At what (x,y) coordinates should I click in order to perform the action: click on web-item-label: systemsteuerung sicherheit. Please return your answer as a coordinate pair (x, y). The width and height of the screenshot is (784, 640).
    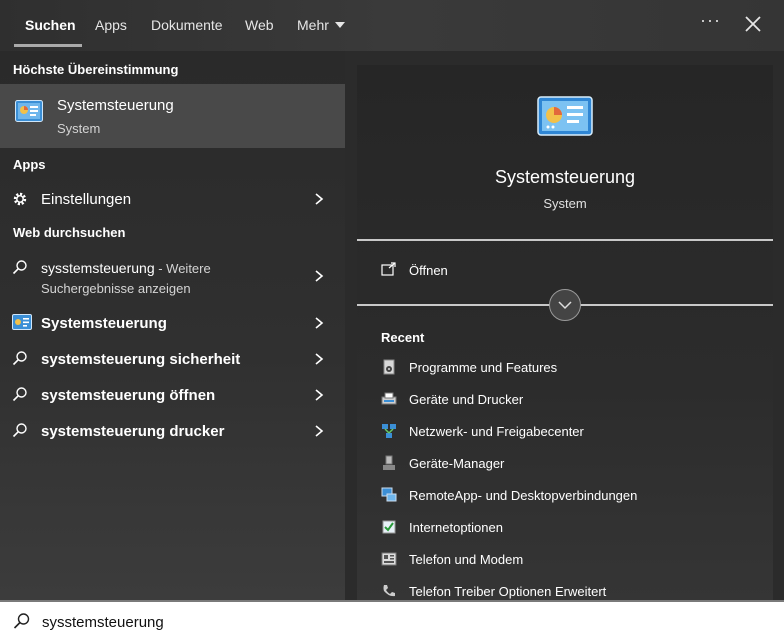
    Looking at the image, I should click on (141, 359).